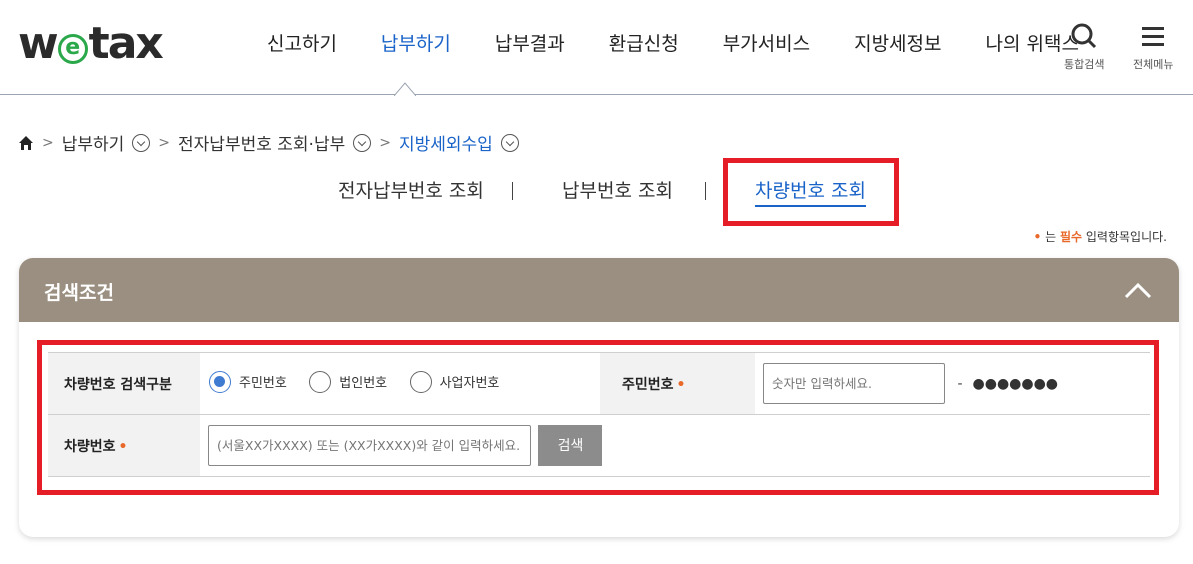 This screenshot has width=1193, height=564. I want to click on required-note-prefix: 는, so click(1050, 237).